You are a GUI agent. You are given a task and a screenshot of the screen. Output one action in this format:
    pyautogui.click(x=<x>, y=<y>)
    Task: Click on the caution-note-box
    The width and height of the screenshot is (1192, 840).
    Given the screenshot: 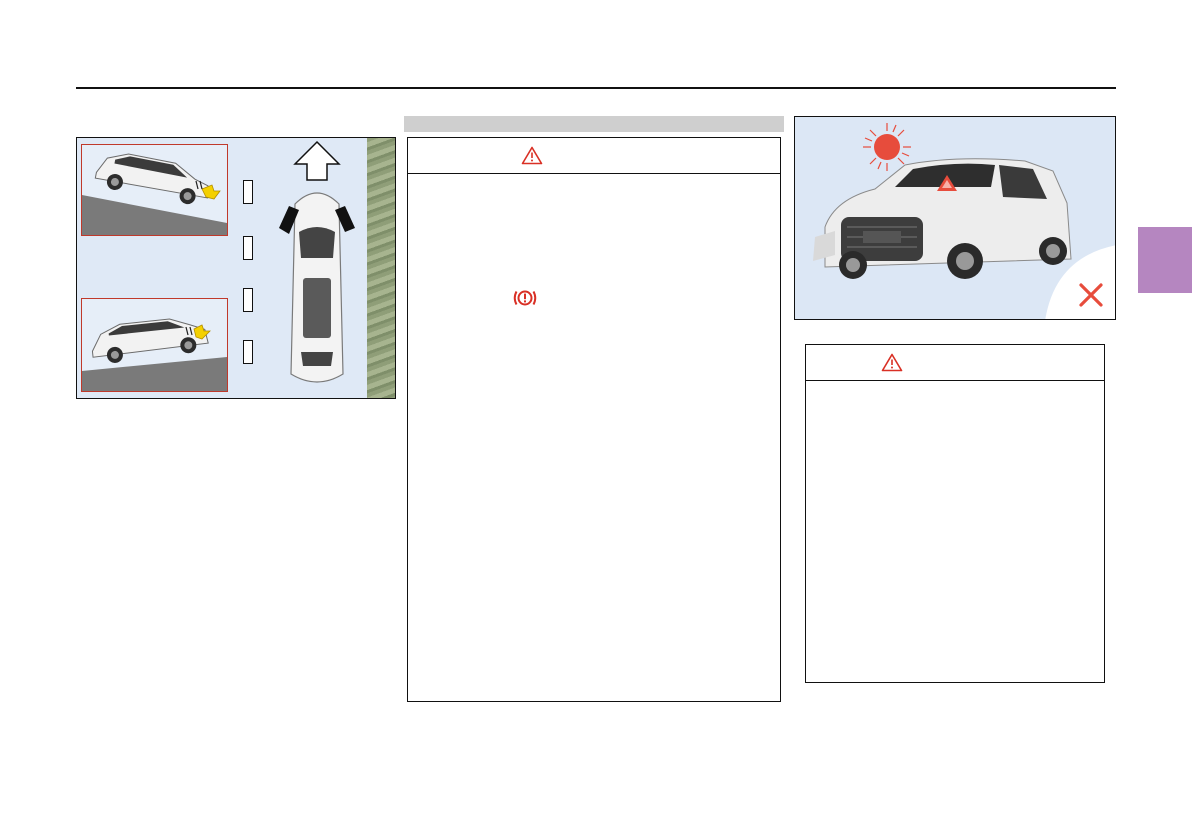 What is the action you would take?
    pyautogui.click(x=955, y=513)
    